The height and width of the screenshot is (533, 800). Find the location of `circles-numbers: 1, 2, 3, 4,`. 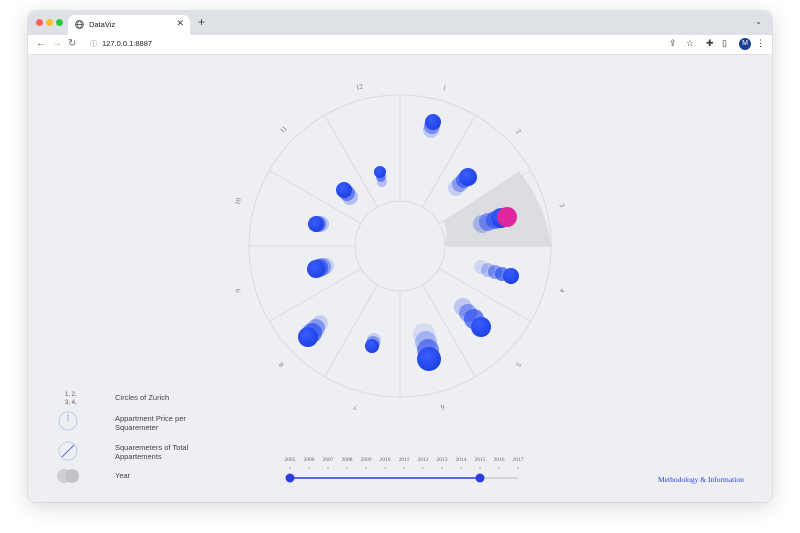

circles-numbers: 1, 2, 3, 4, is located at coordinates (71, 399).